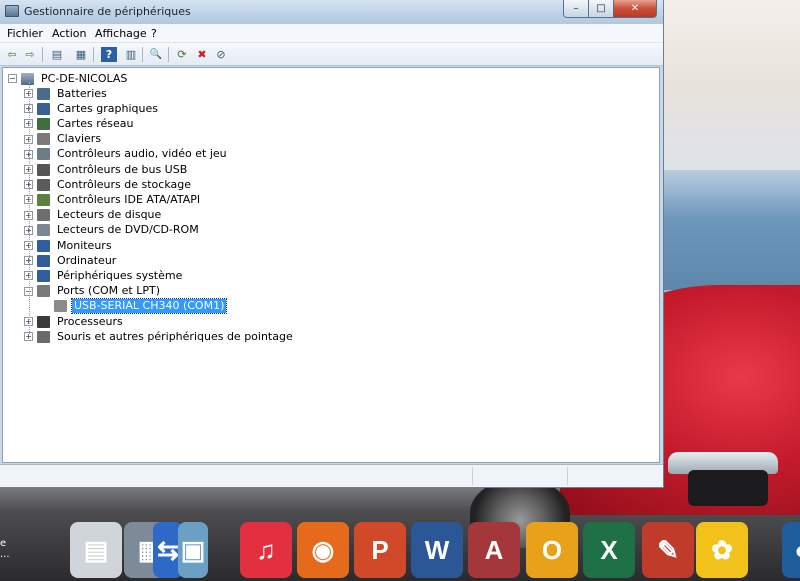  What do you see at coordinates (12, 78) in the screenshot?
I see `collapse-icon: −` at bounding box center [12, 78].